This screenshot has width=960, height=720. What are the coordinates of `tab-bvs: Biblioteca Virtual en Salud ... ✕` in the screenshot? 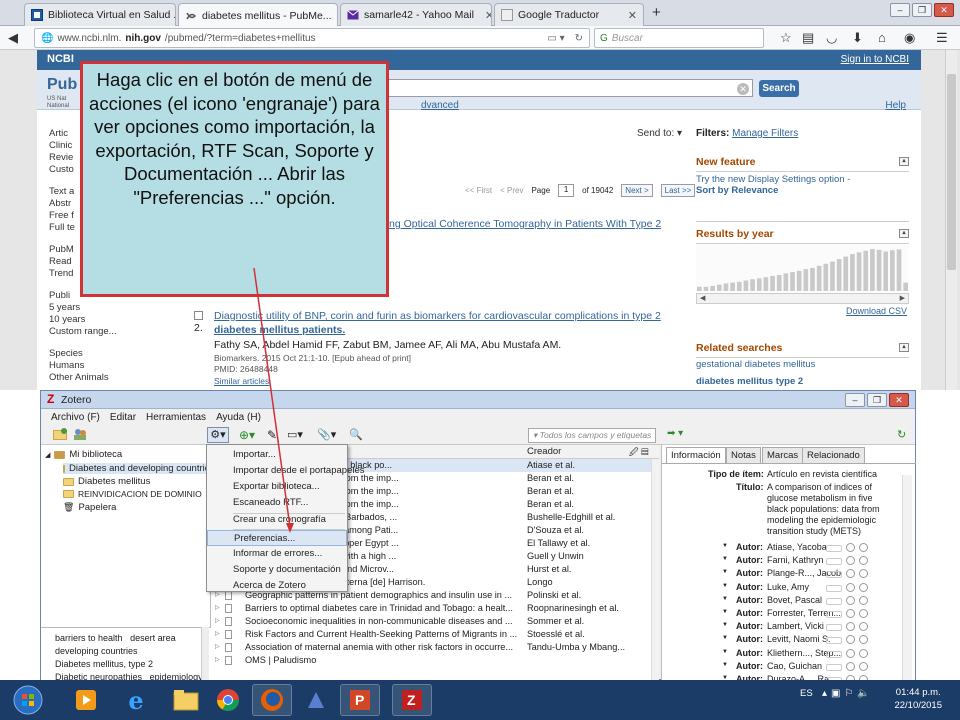 It's located at (100, 14).